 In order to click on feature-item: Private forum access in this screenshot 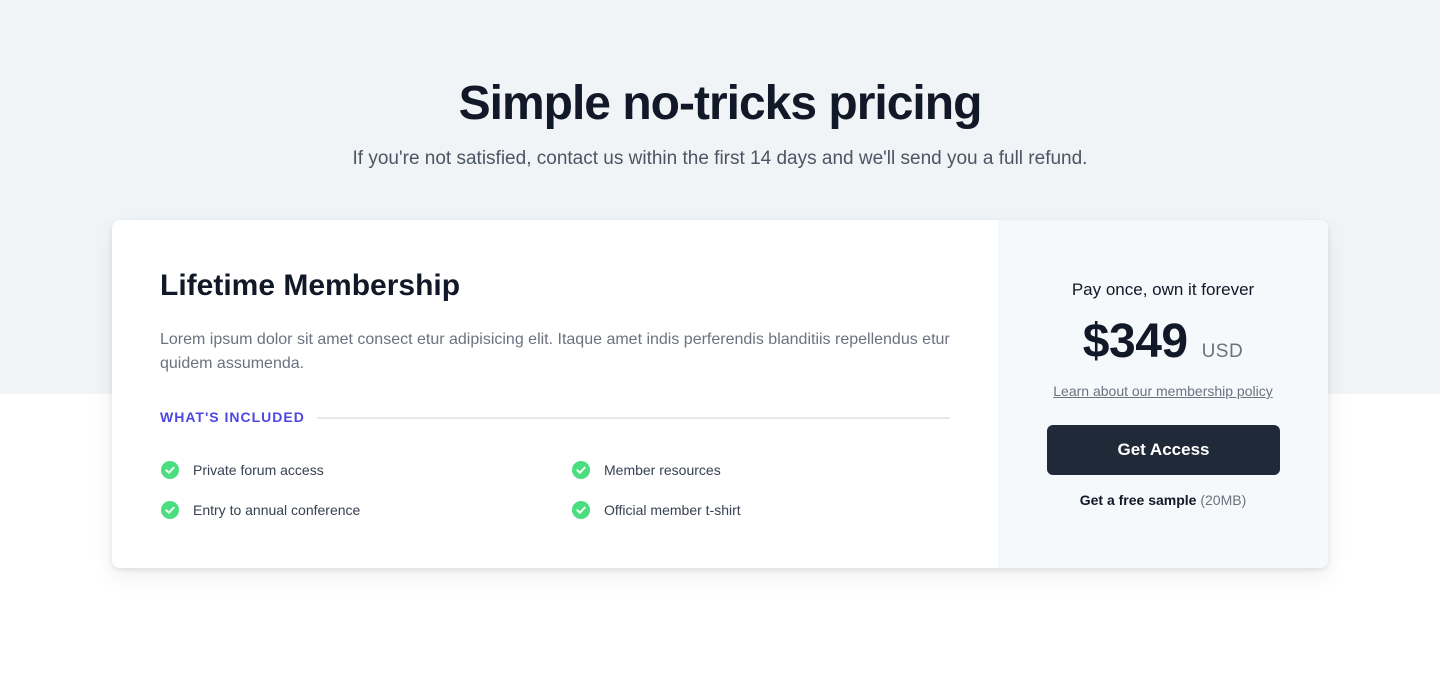, I will do `click(242, 470)`.